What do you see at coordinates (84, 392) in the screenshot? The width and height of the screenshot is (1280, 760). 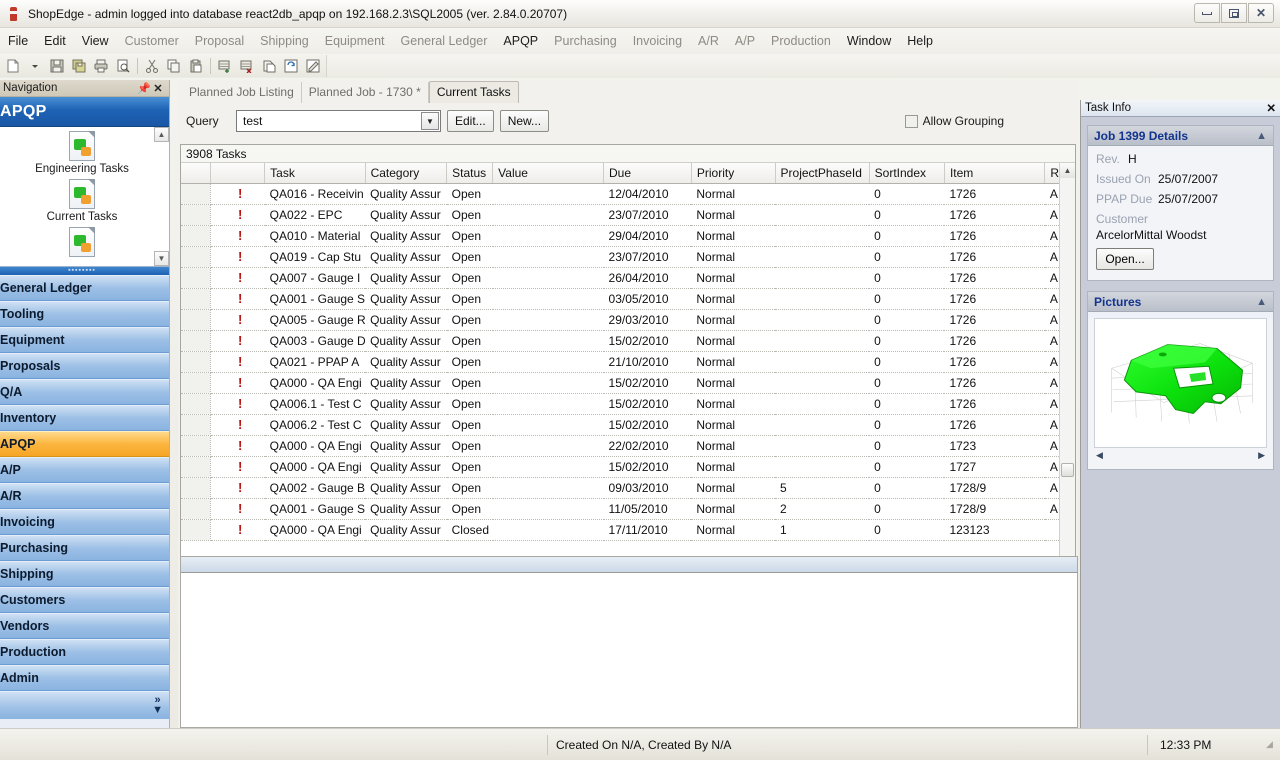 I see `sidebar-item-q-a: Q/A` at bounding box center [84, 392].